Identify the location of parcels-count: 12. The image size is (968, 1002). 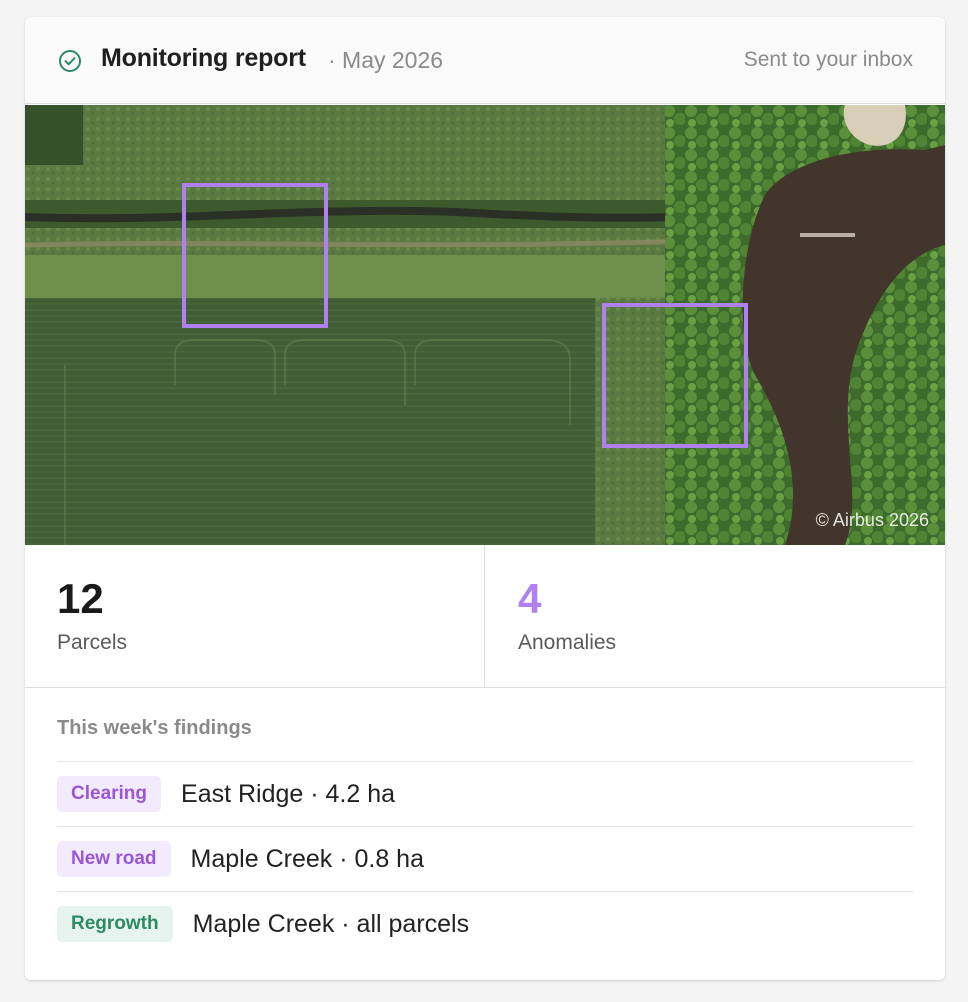
(80, 598).